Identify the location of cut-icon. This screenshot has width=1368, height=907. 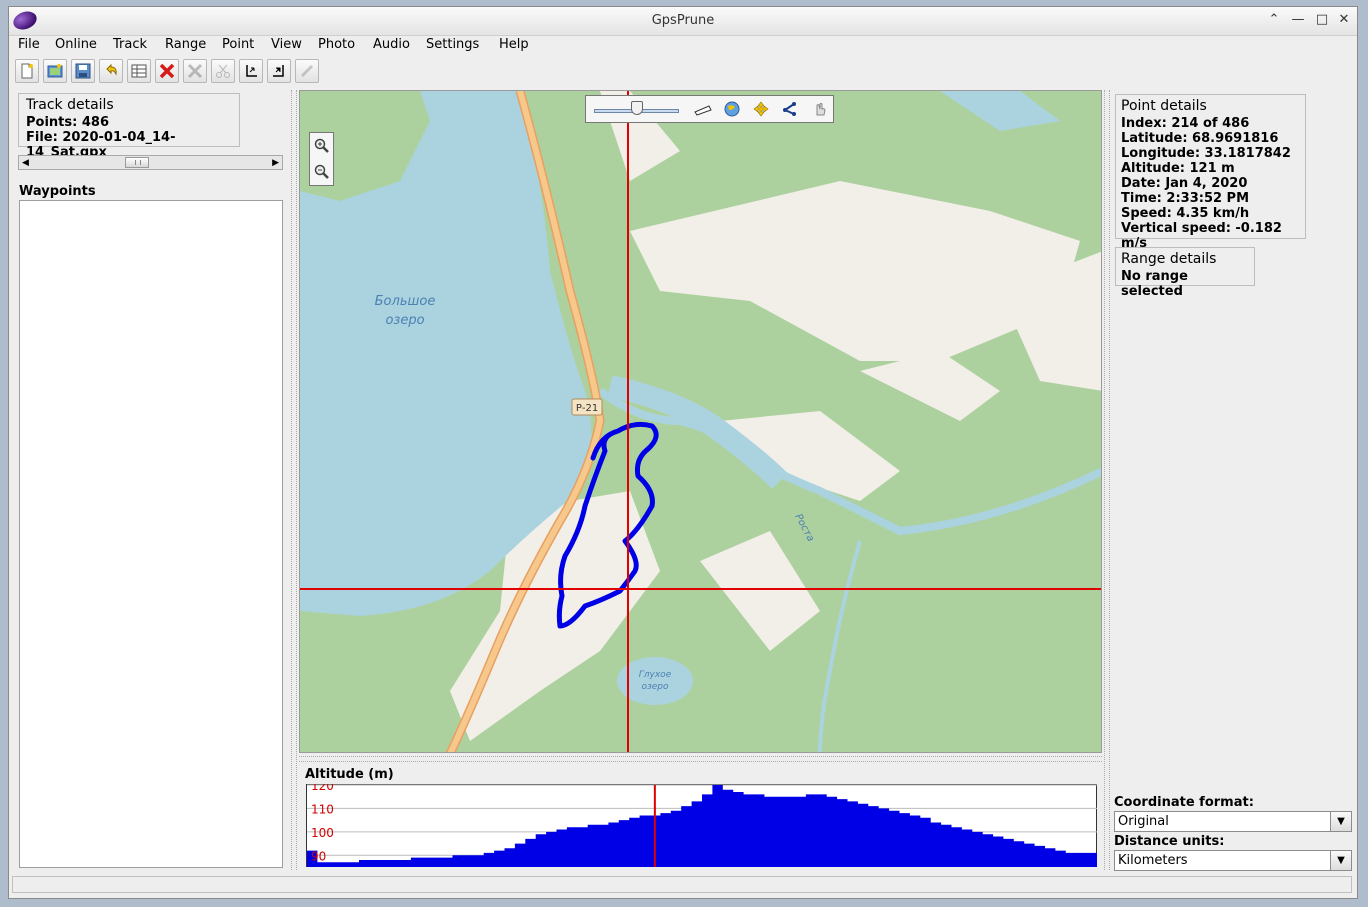
(223, 71).